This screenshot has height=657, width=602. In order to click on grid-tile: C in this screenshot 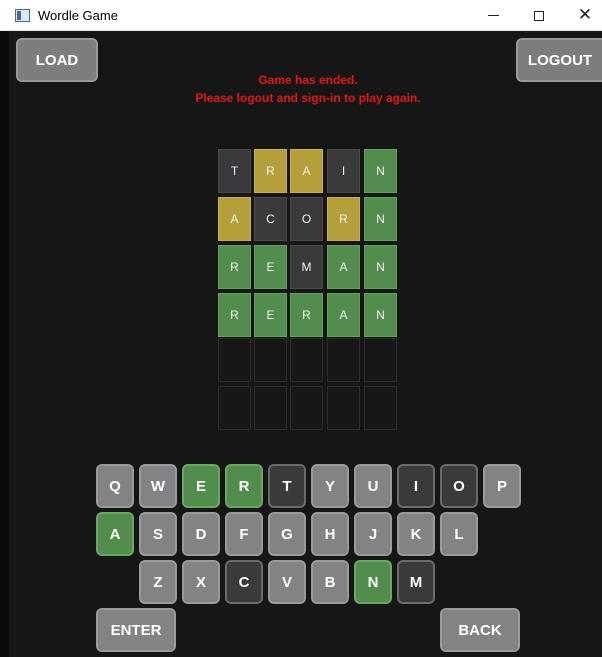, I will do `click(270, 219)`.